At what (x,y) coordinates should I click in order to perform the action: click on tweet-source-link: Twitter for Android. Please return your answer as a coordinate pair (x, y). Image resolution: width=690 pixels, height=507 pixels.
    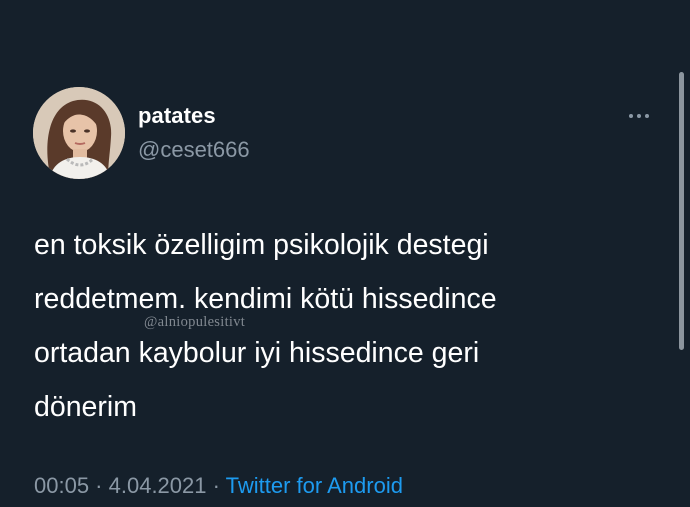
    Looking at the image, I should click on (314, 485).